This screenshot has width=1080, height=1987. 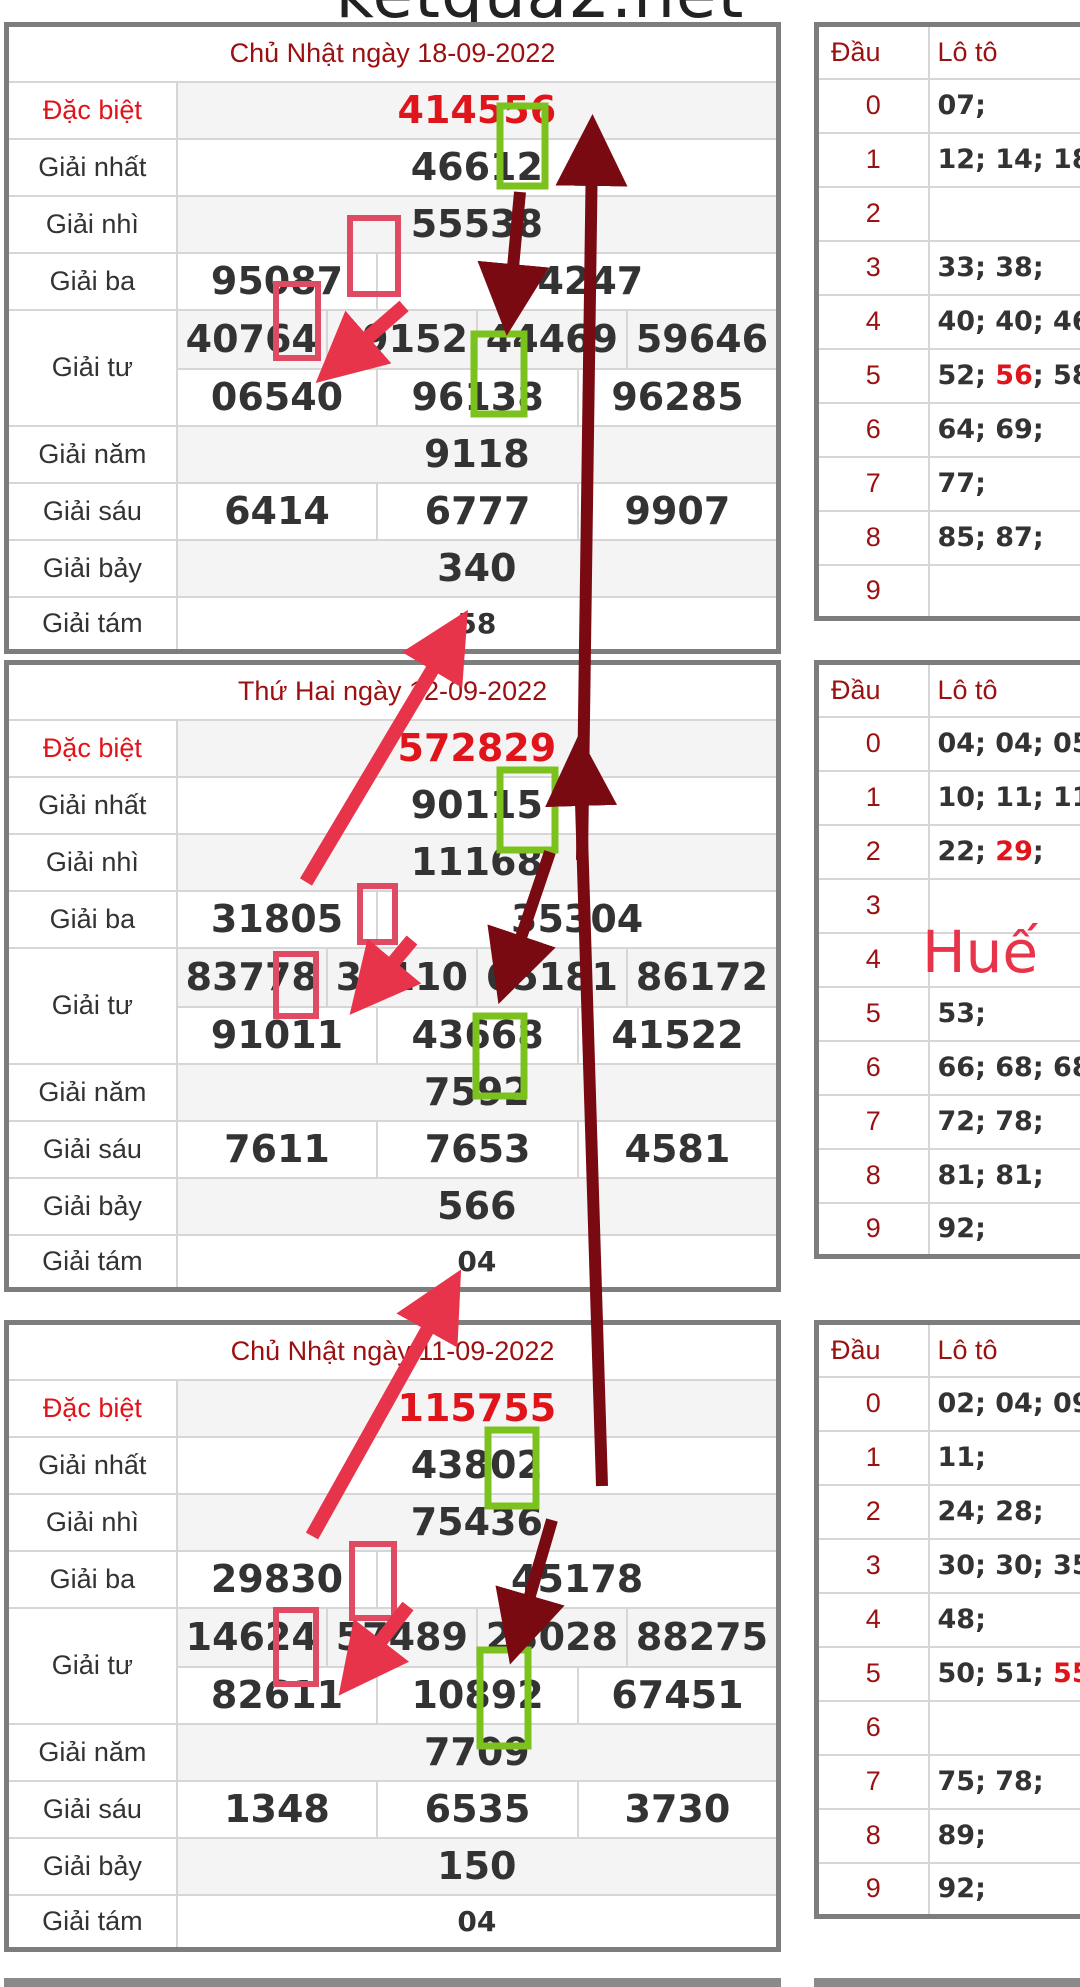 I want to click on loto-number: ; 58;, so click(x=1056, y=375).